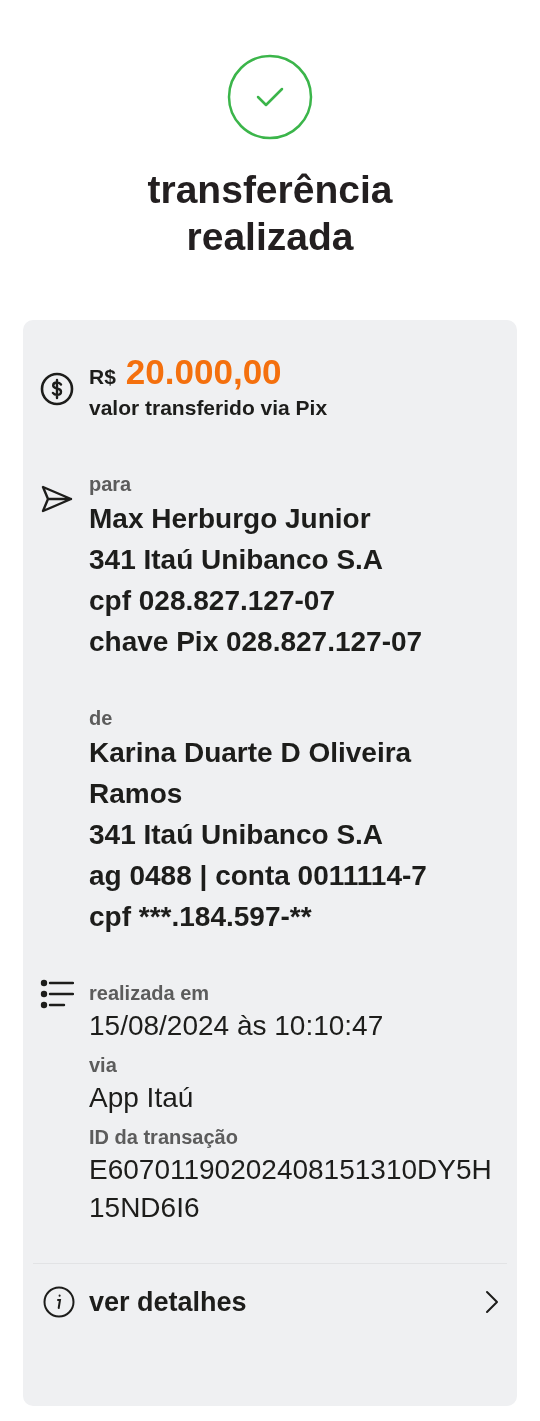 Image resolution: width=540 pixels, height=1421 pixels. I want to click on chevron-right-icon, so click(492, 1302).